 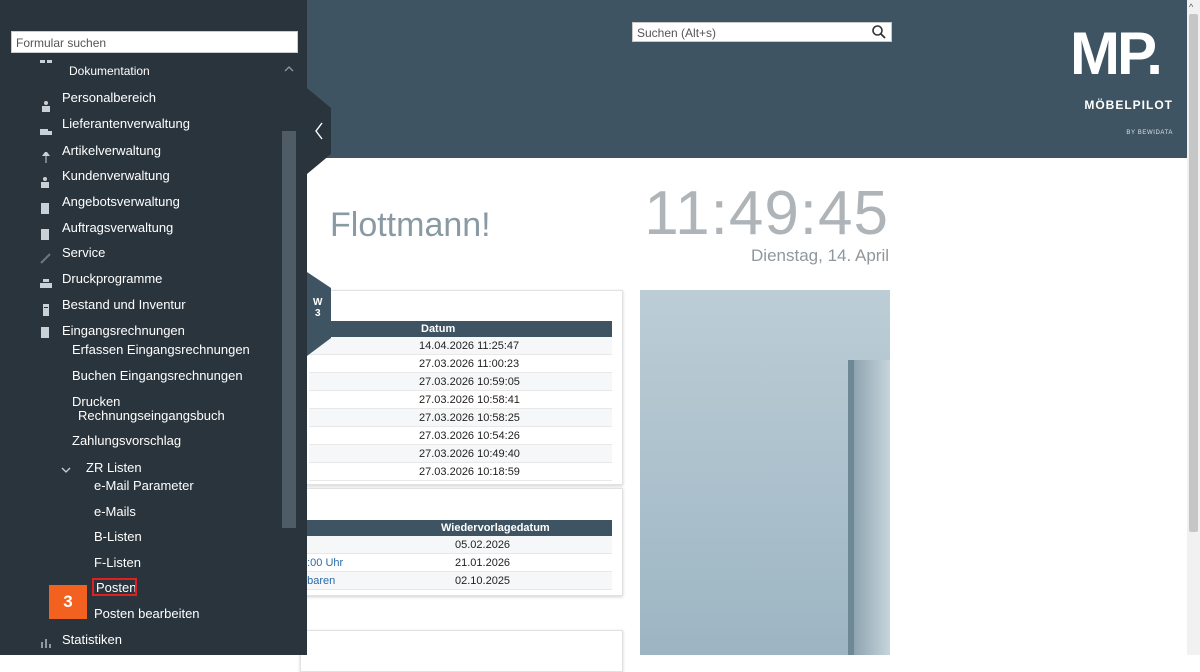 I want to click on sidebar-subitem-drucken: Drucken, so click(x=96, y=401).